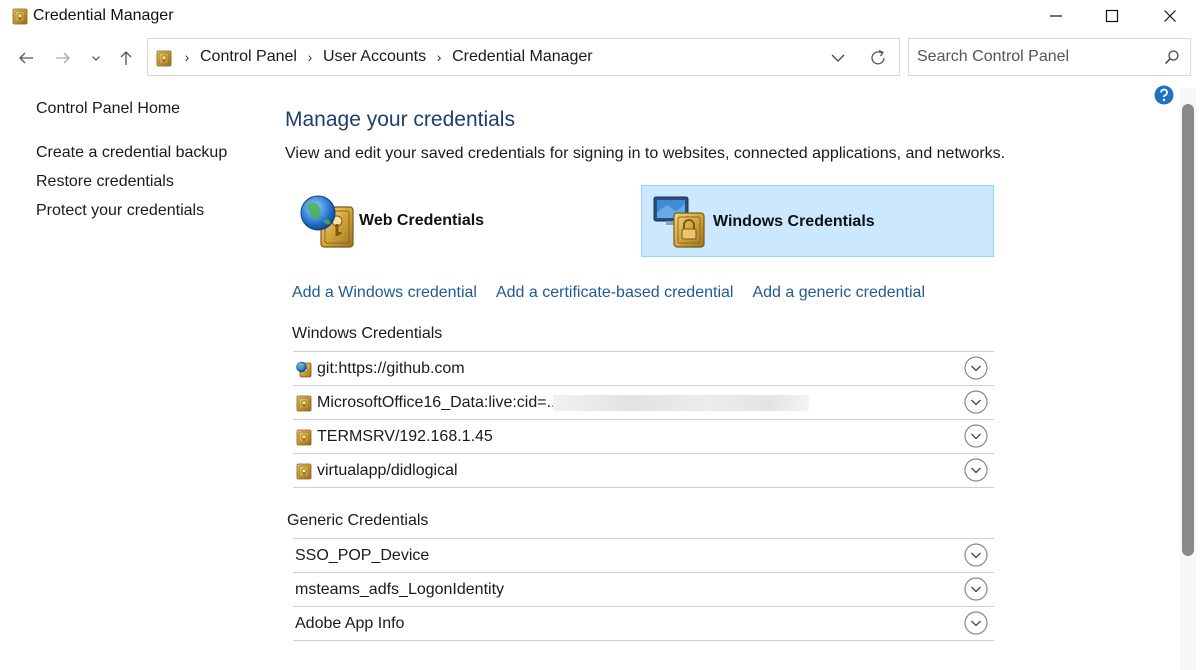  I want to click on window-title: Credential Manager, so click(103, 15).